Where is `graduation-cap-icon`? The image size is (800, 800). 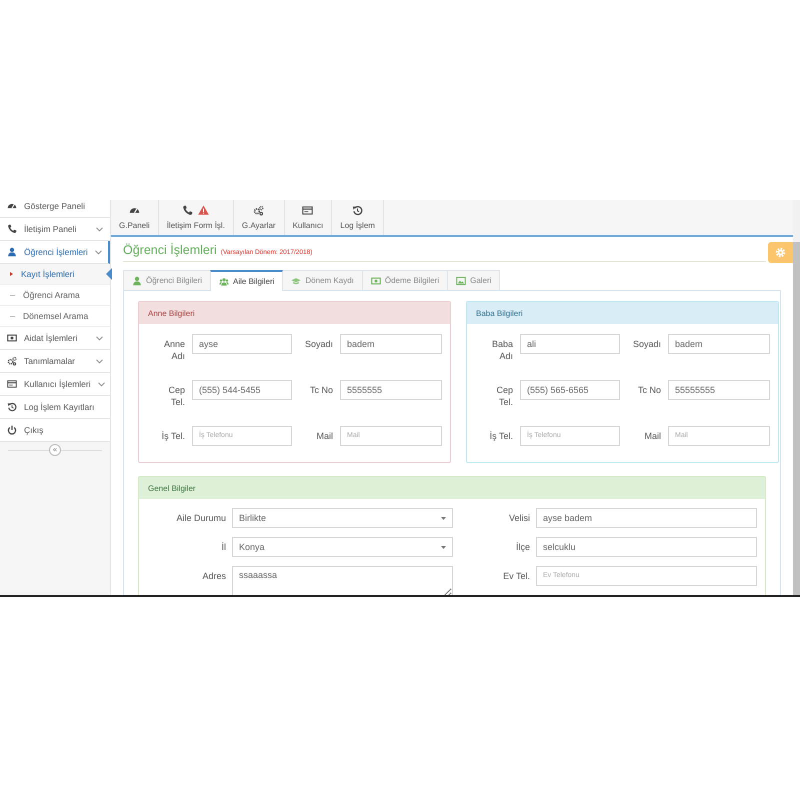 graduation-cap-icon is located at coordinates (296, 281).